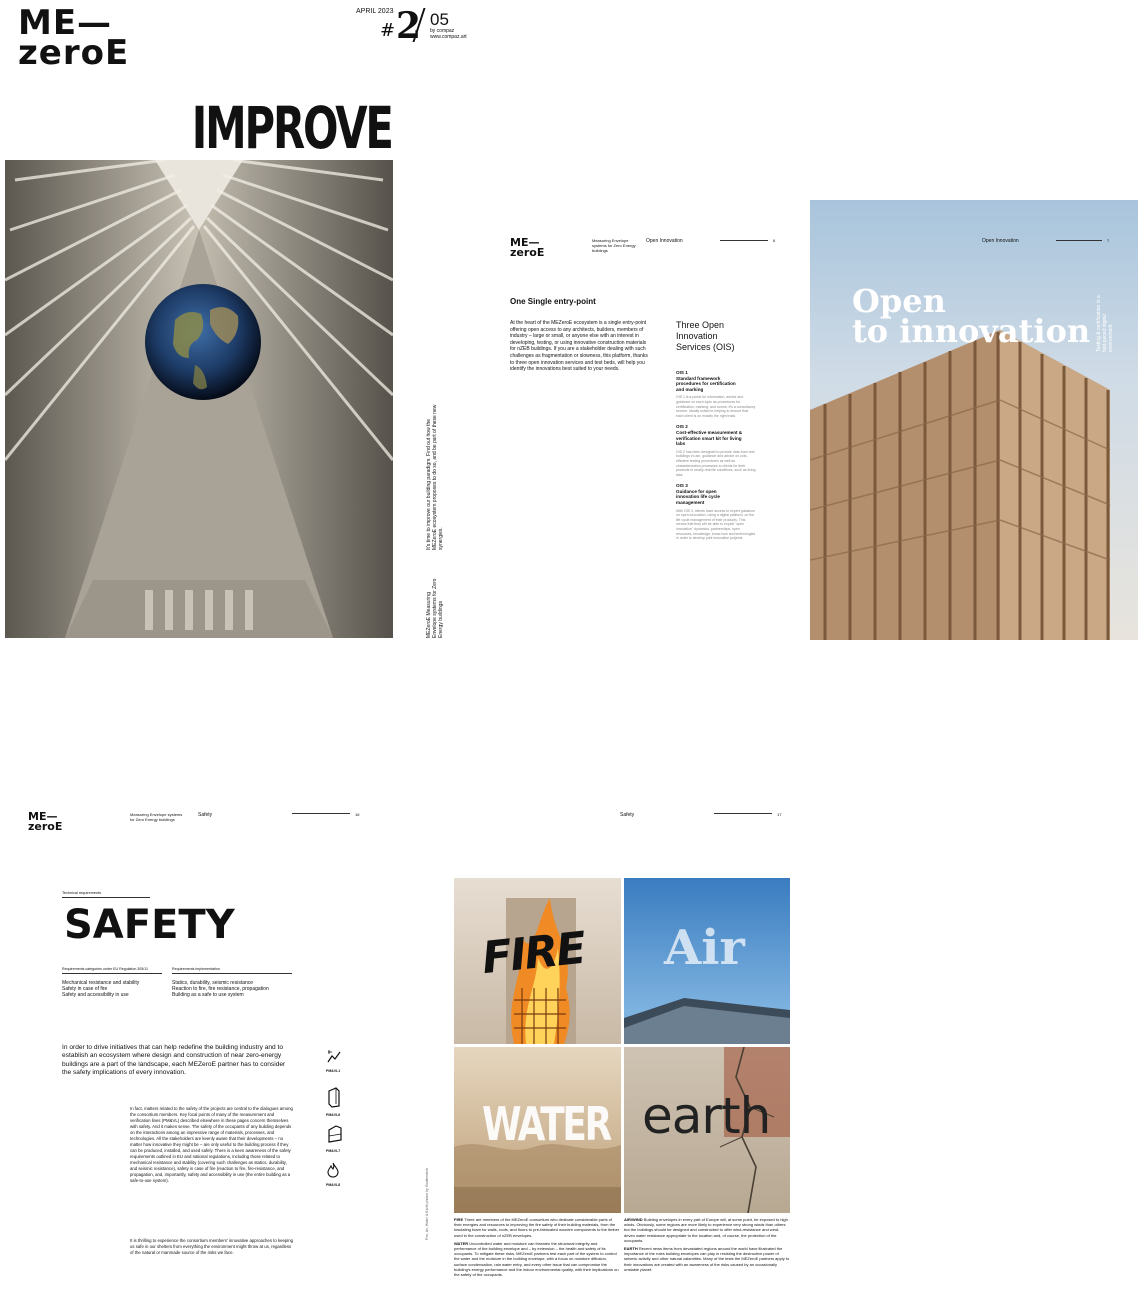 The image size is (1144, 1313). Describe the element at coordinates (74, 38) in the screenshot. I see `cover-logo: ME— zeroE` at that location.